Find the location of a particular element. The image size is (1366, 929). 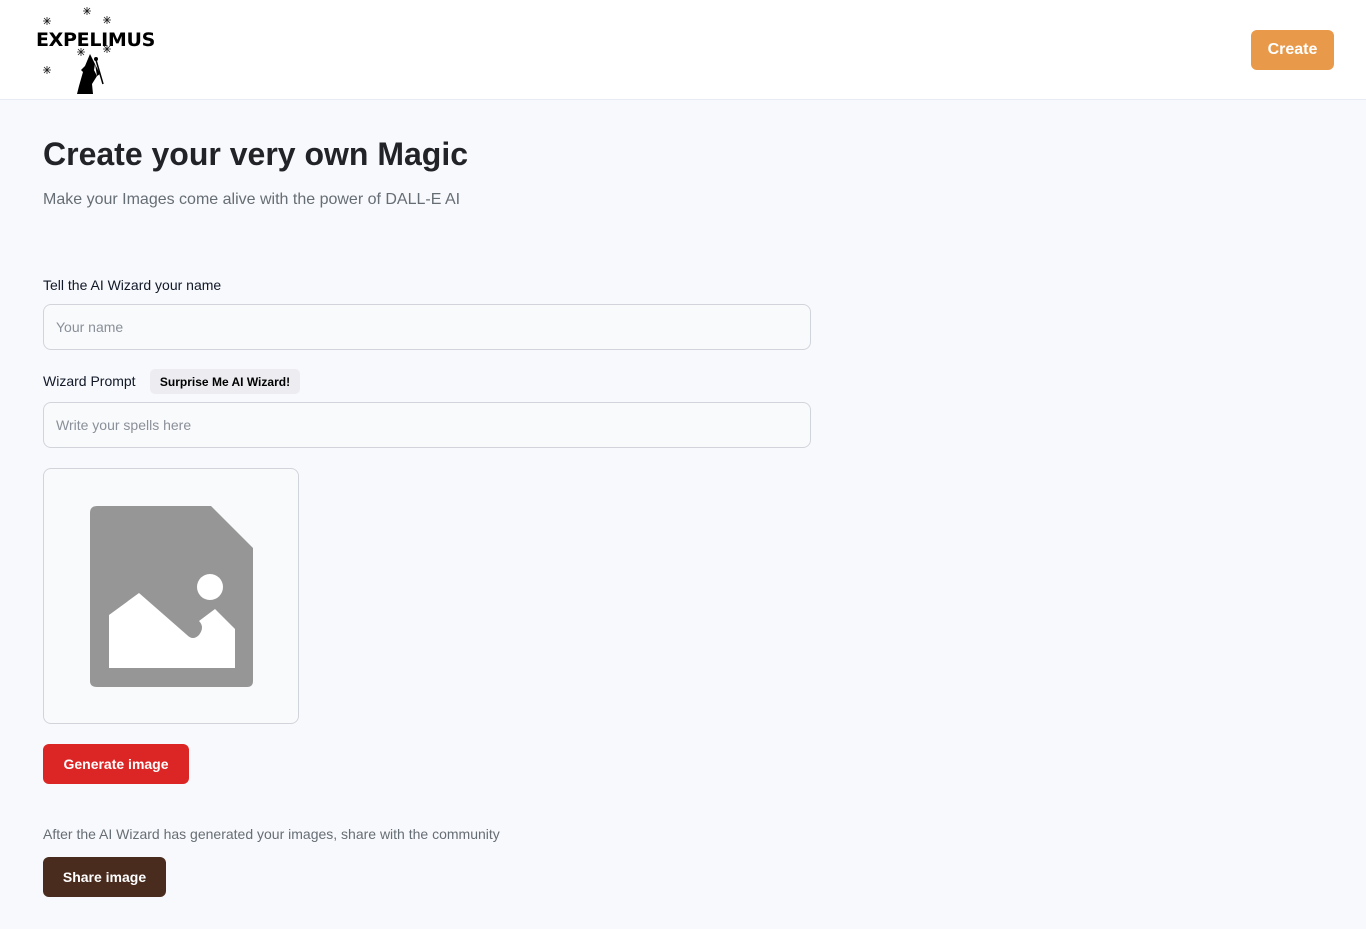

page-title: Create your very own Magic is located at coordinates (256, 154).